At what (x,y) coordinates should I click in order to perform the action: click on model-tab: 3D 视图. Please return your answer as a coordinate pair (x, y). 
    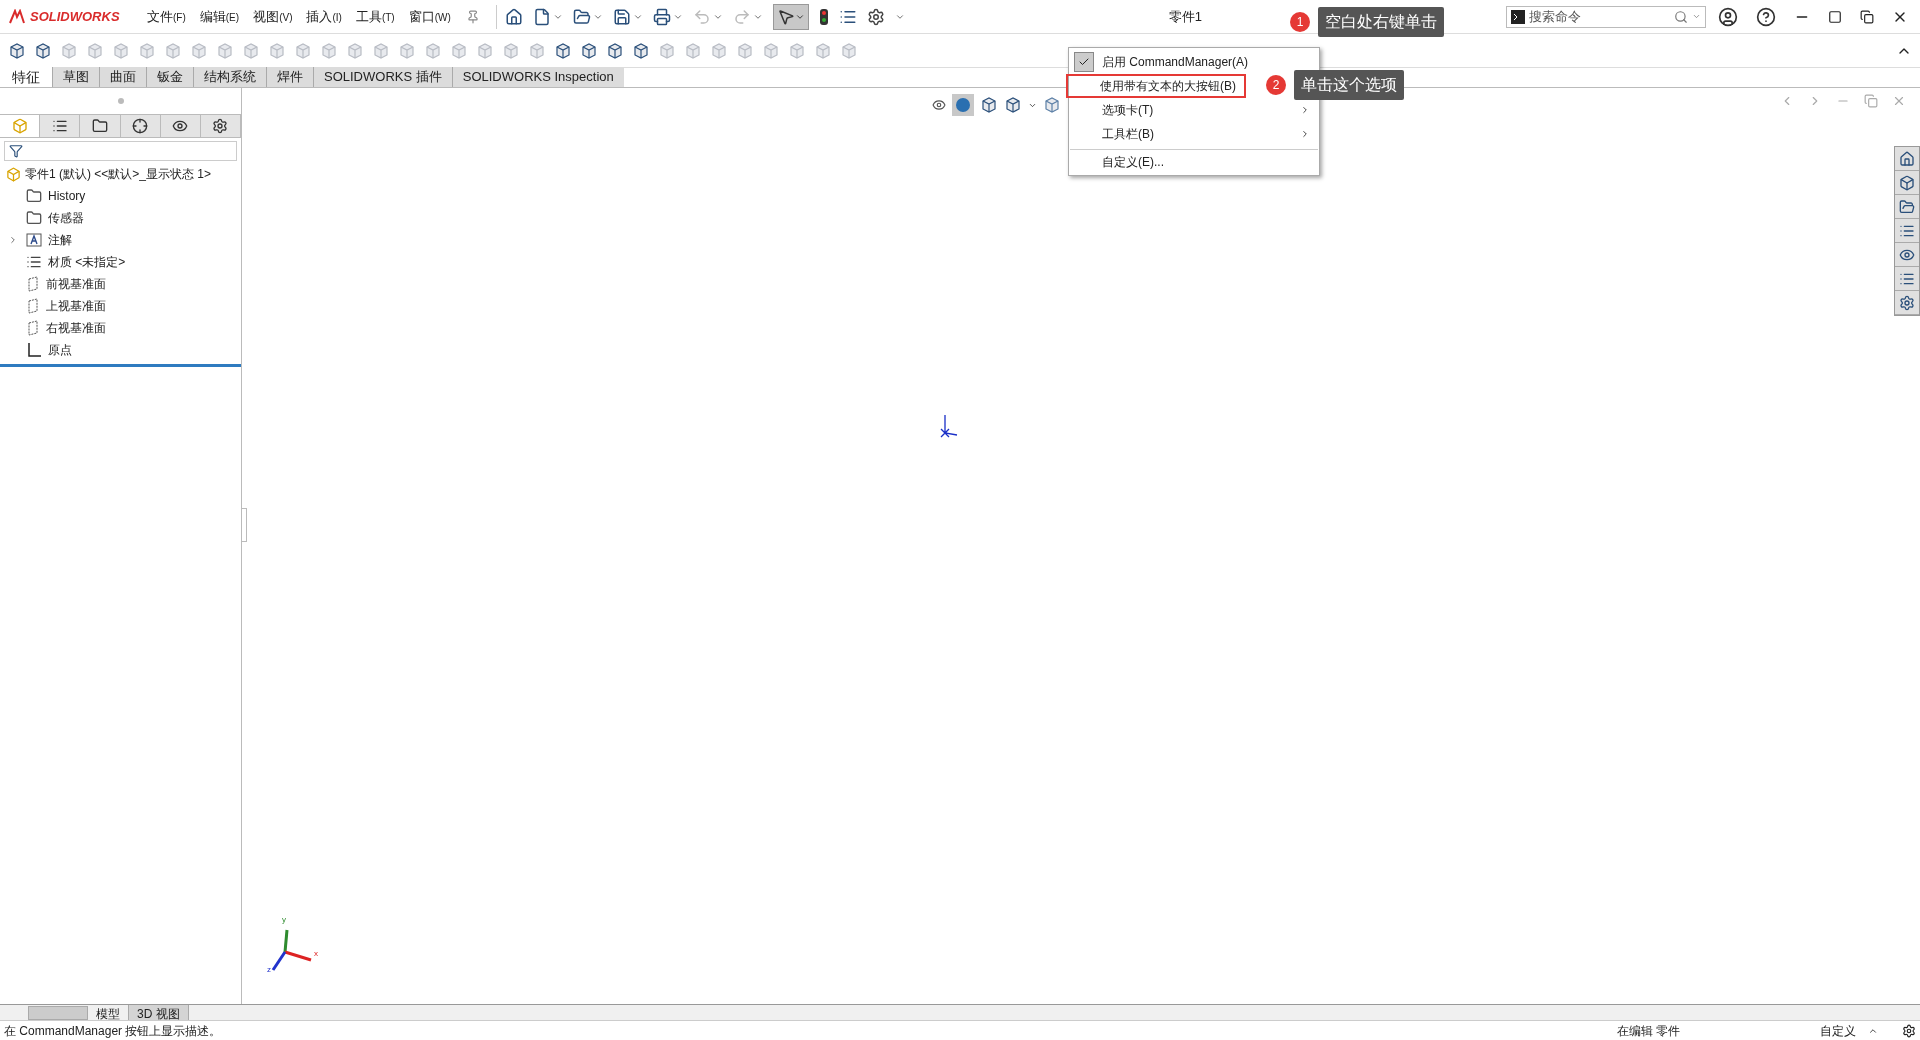
    Looking at the image, I should click on (159, 1012).